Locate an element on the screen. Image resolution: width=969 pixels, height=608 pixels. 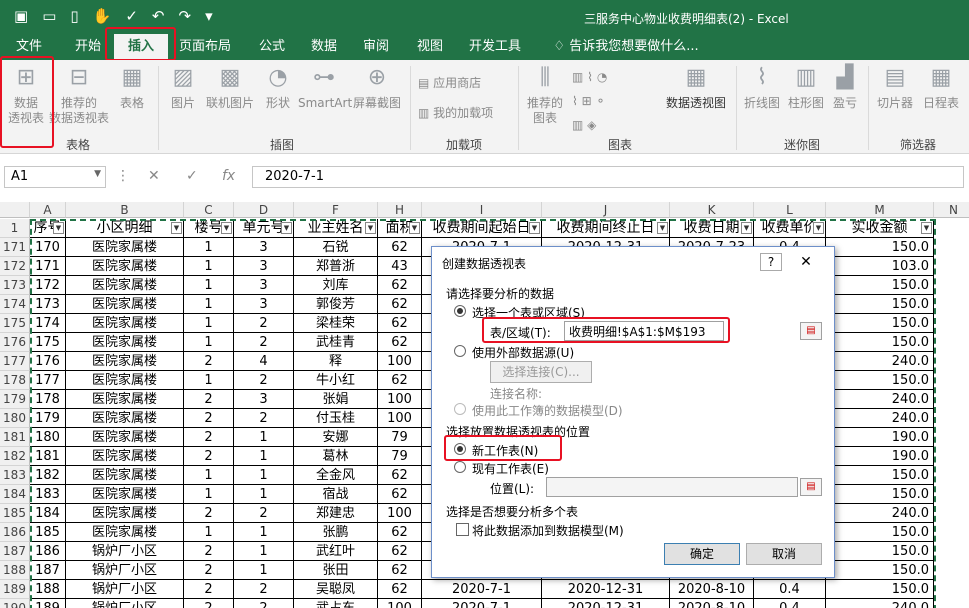
touch-mode-icon: ✋ is located at coordinates (102, 16).